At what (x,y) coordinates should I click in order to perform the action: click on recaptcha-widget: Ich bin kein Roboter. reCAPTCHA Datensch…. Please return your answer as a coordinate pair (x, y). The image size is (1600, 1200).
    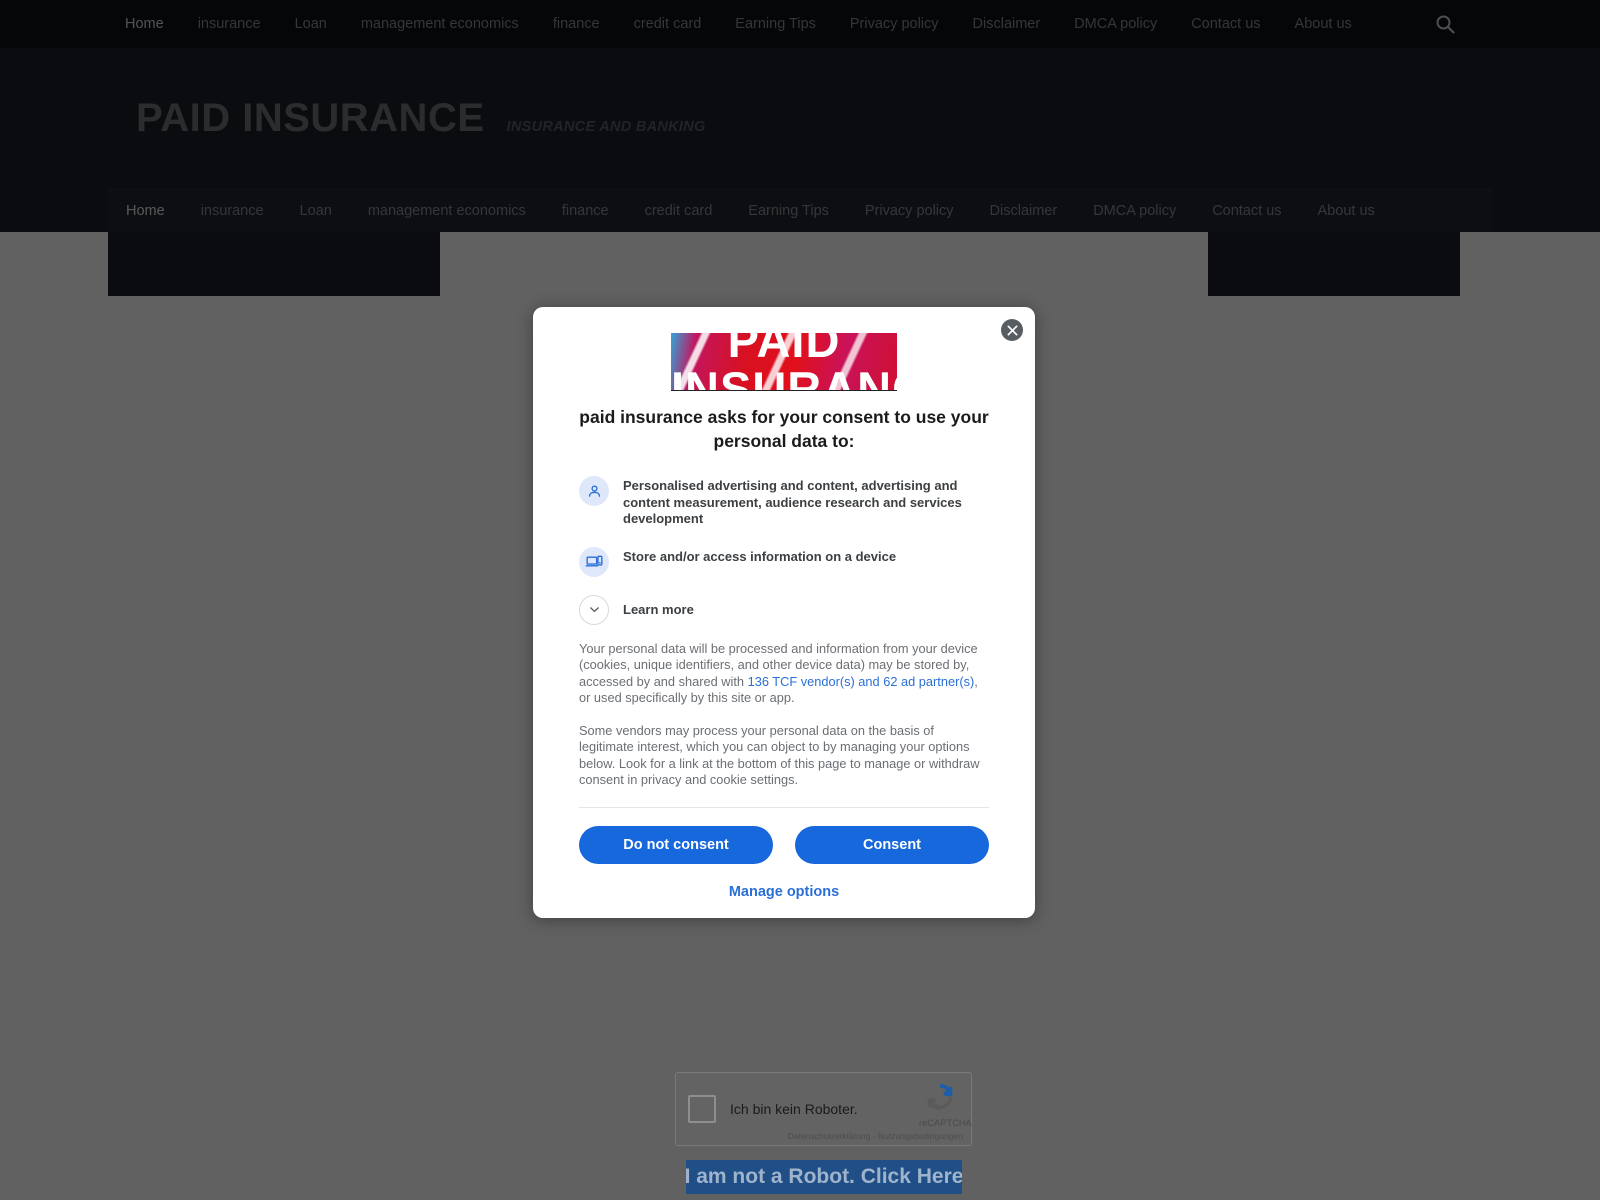
    Looking at the image, I should click on (823, 1109).